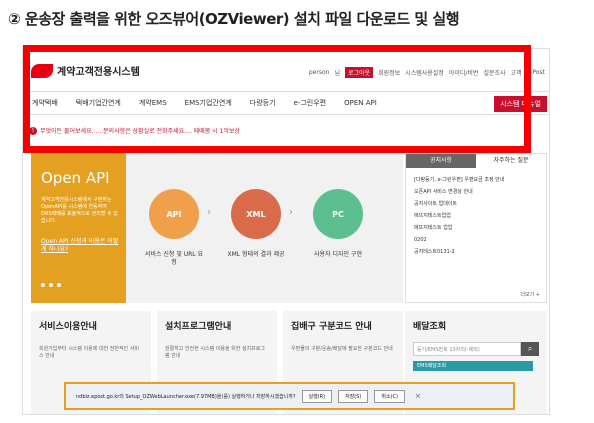 Image resolution: width=594 pixels, height=423 pixels. What do you see at coordinates (75, 178) in the screenshot?
I see `api-title: Open API` at bounding box center [75, 178].